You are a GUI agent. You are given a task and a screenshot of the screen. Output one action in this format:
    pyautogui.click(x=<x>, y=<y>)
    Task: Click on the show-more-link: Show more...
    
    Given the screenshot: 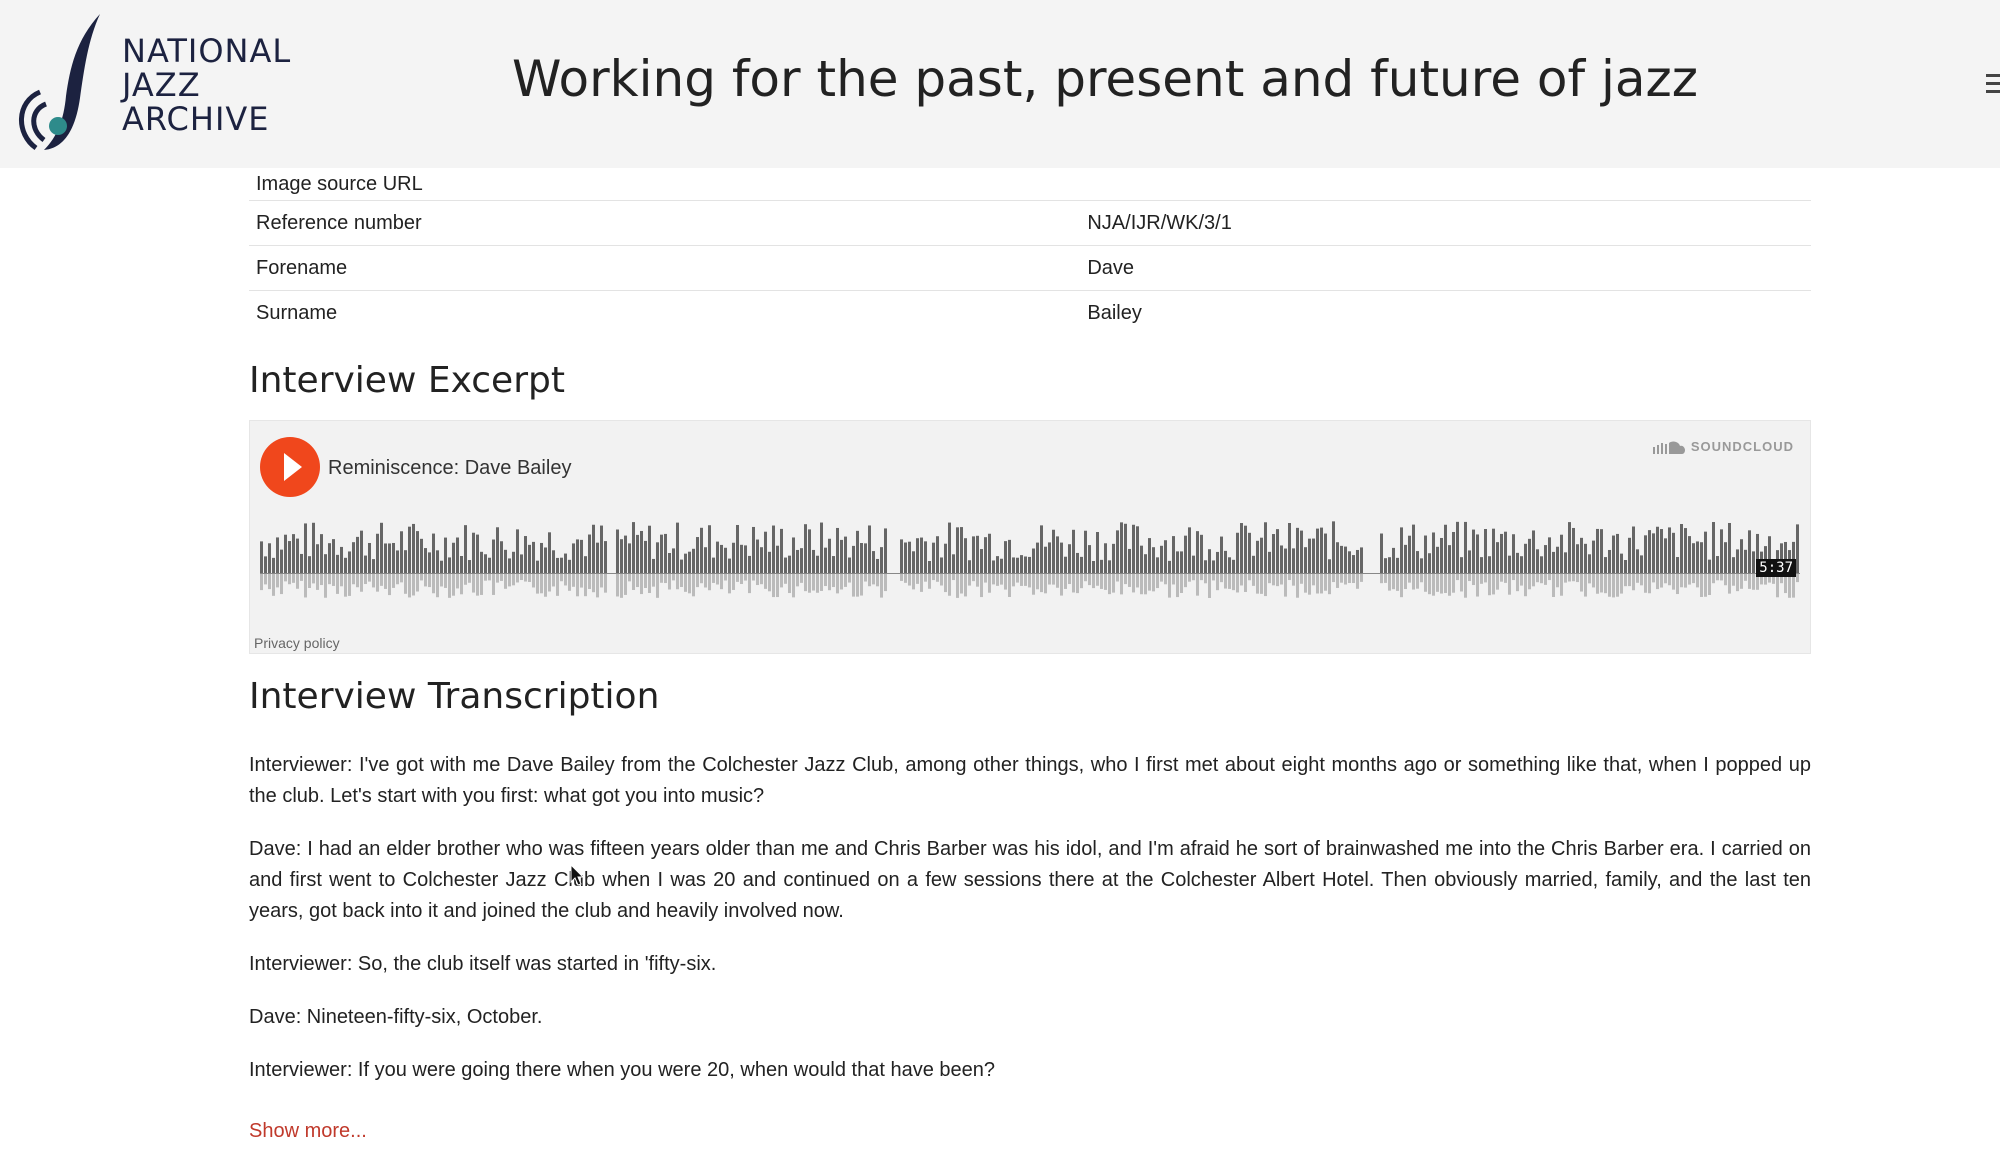 What is the action you would take?
    pyautogui.click(x=308, y=1131)
    